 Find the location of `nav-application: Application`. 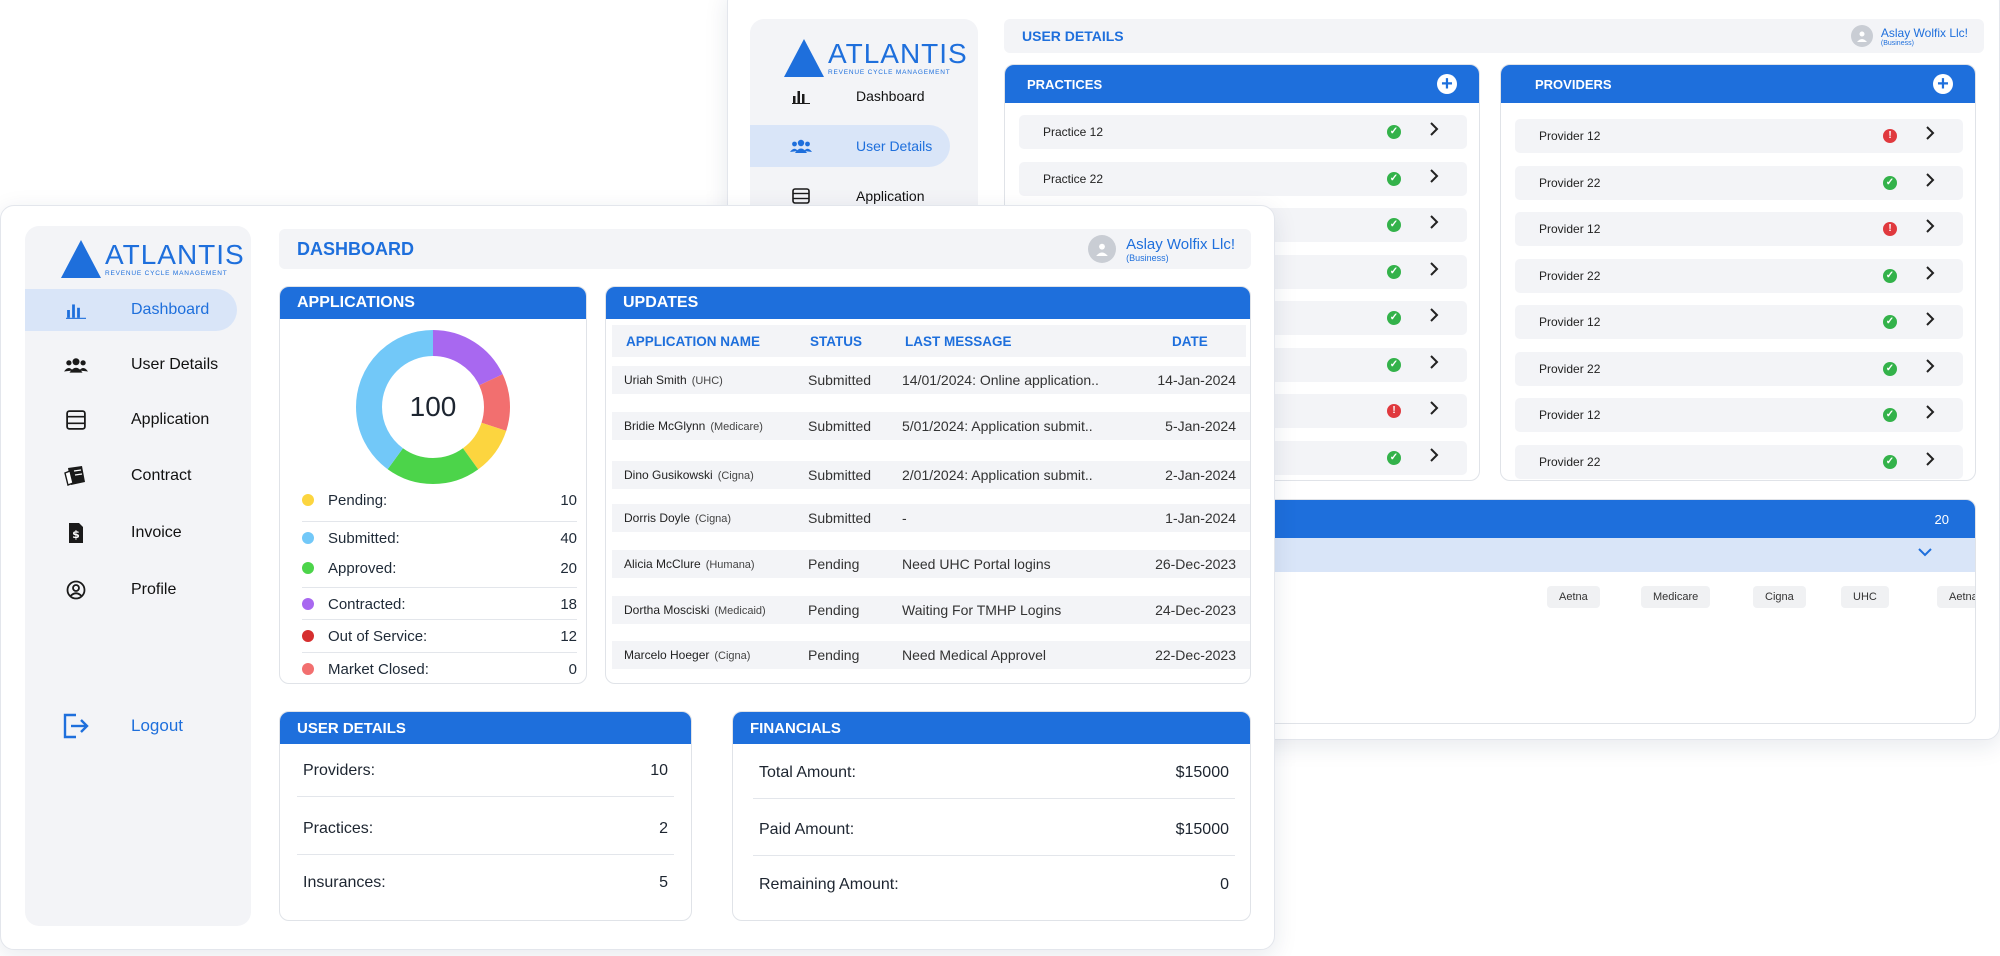

nav-application: Application is located at coordinates (131, 420).